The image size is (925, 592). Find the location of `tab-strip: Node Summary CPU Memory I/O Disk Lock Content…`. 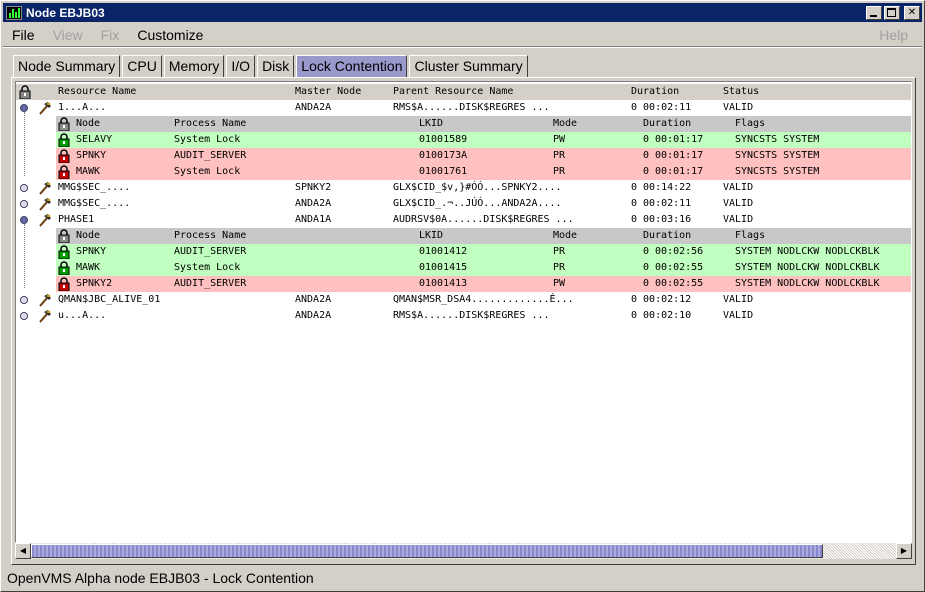

tab-strip: Node Summary CPU Memory I/O Disk Lock Content… is located at coordinates (271, 66).